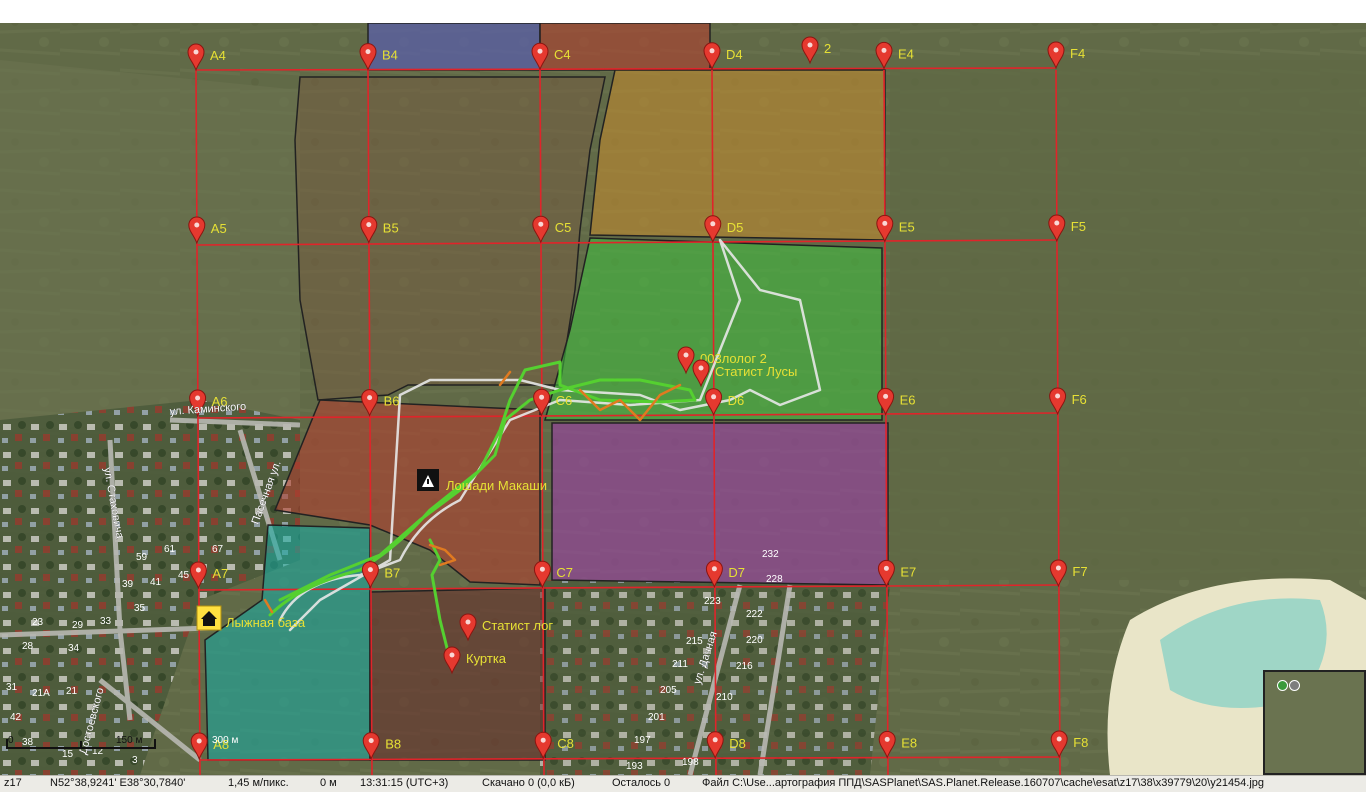 The image size is (1366, 792). Describe the element at coordinates (683, 11) in the screenshot. I see `top-white-strip` at that location.